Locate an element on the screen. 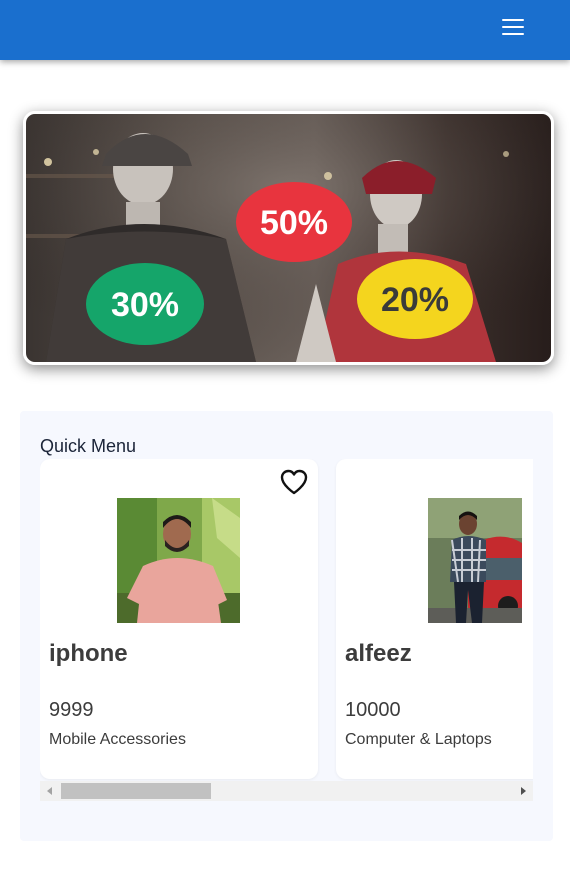 The image size is (570, 887). hamburger-menu-icon is located at coordinates (513, 27).